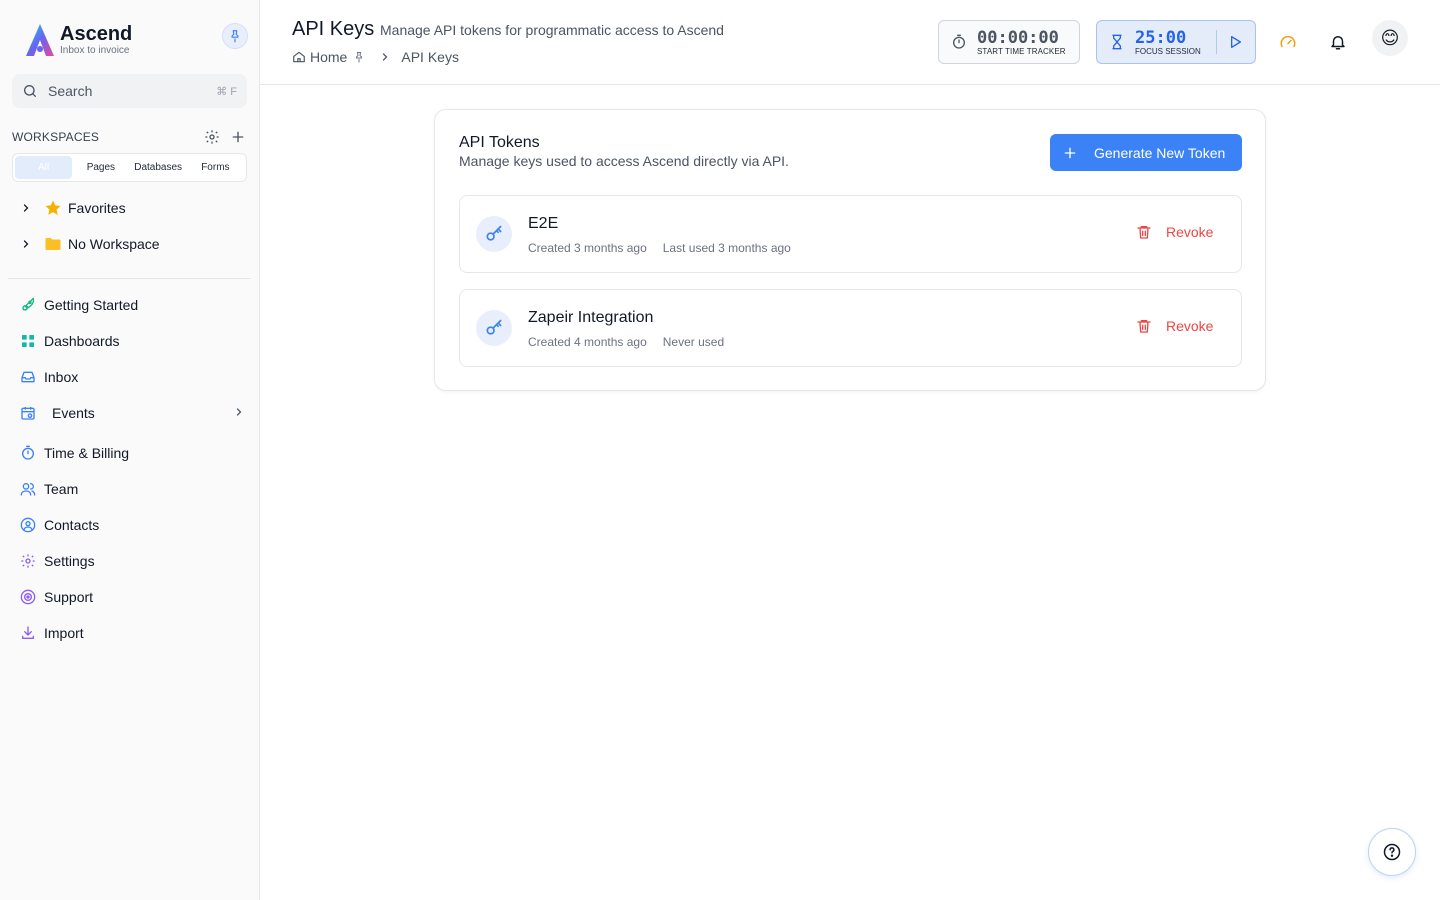  I want to click on avatar: 😊, so click(1390, 38).